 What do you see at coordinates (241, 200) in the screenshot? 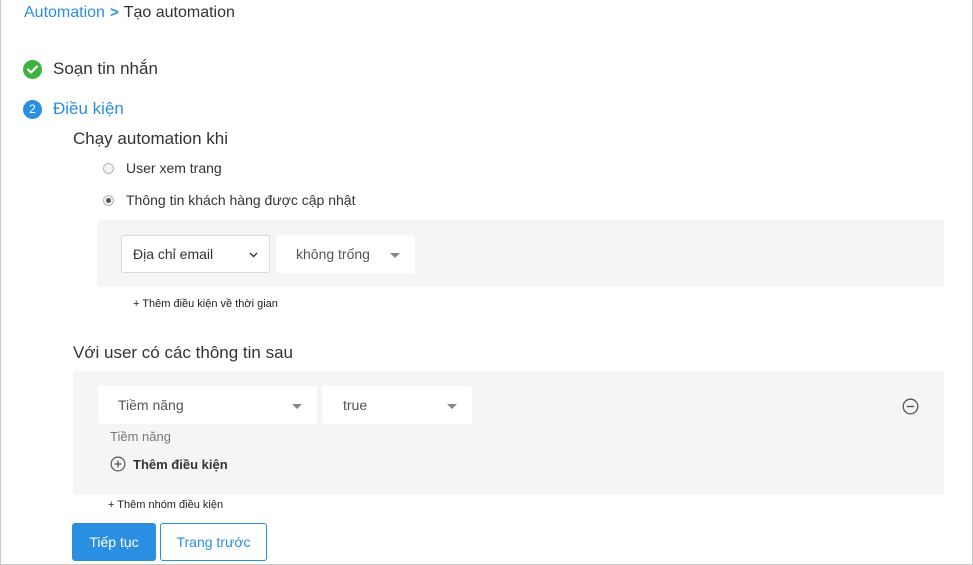
I see `radio-label: Thông tin khách hàng được cập nhật` at bounding box center [241, 200].